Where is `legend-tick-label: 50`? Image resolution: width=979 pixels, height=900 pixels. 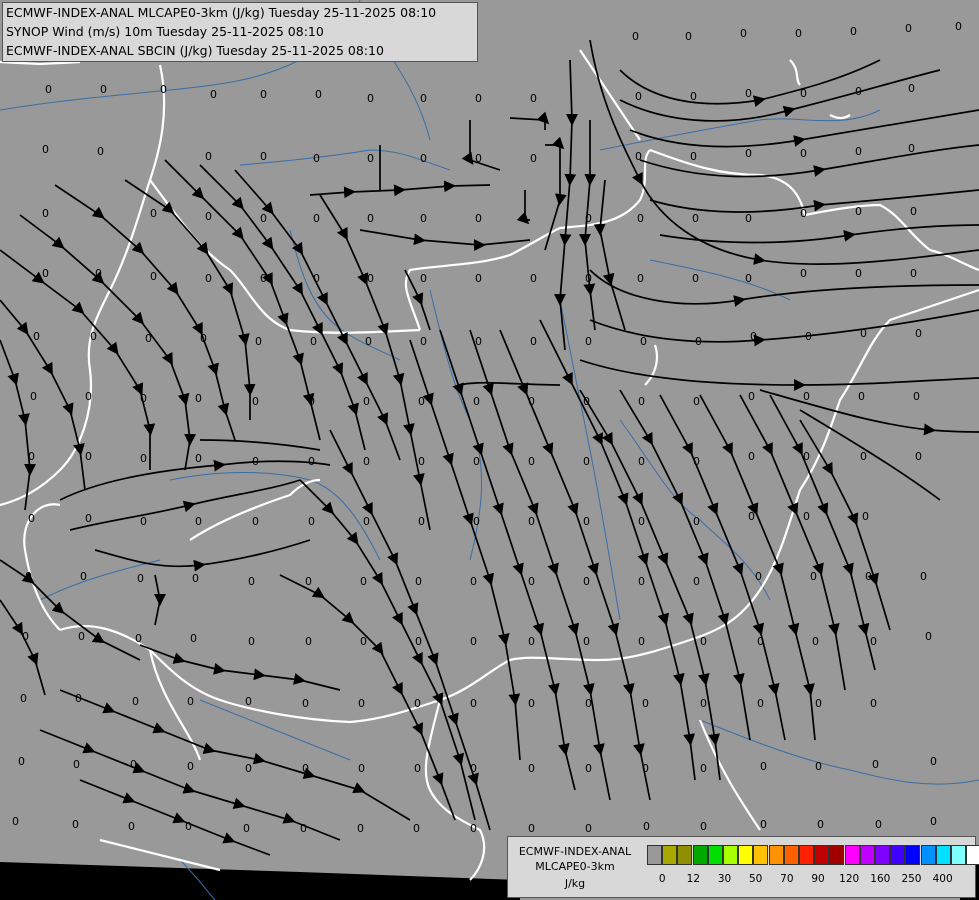
legend-tick-label: 50 is located at coordinates (755, 879).